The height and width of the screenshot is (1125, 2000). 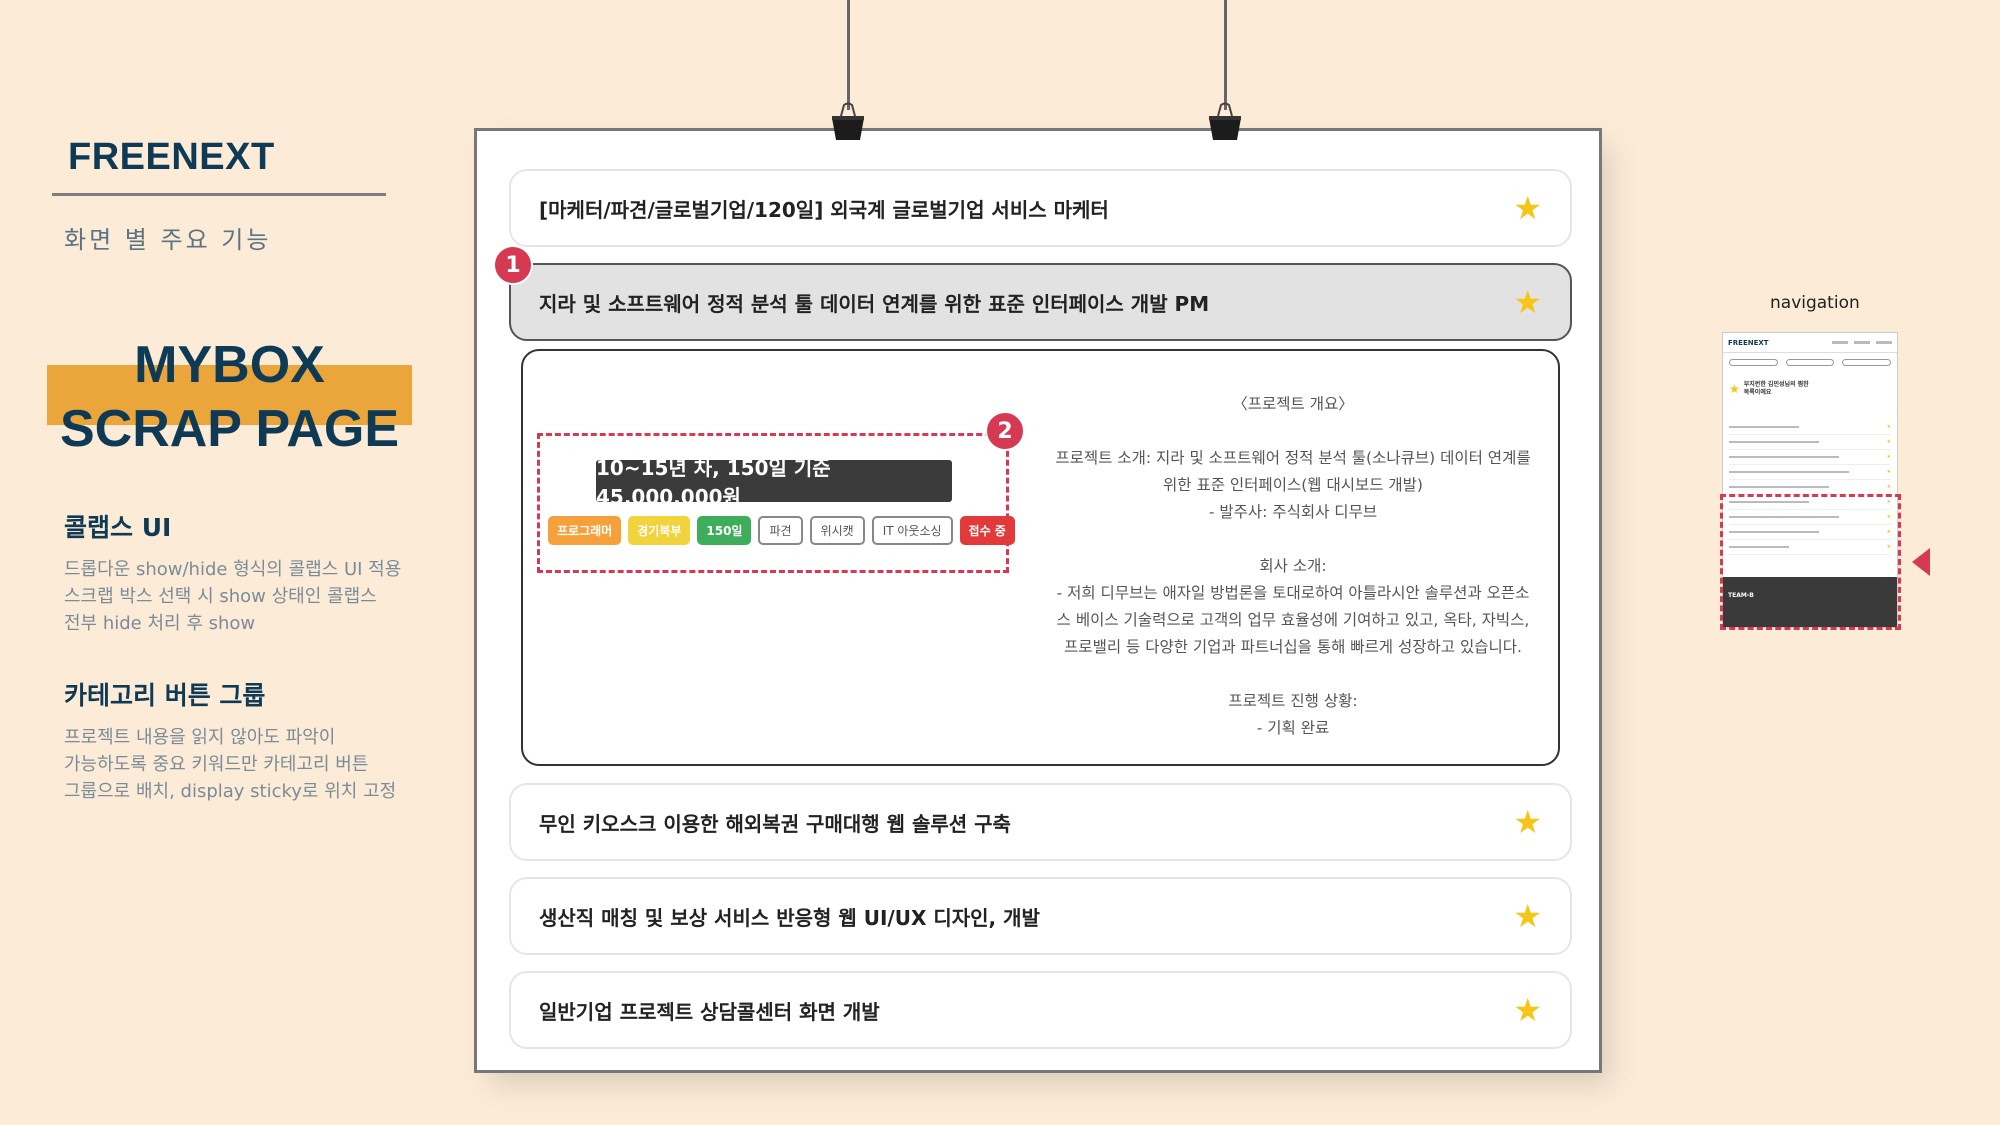 What do you see at coordinates (1810, 562) in the screenshot?
I see `navigation-highlight-box` at bounding box center [1810, 562].